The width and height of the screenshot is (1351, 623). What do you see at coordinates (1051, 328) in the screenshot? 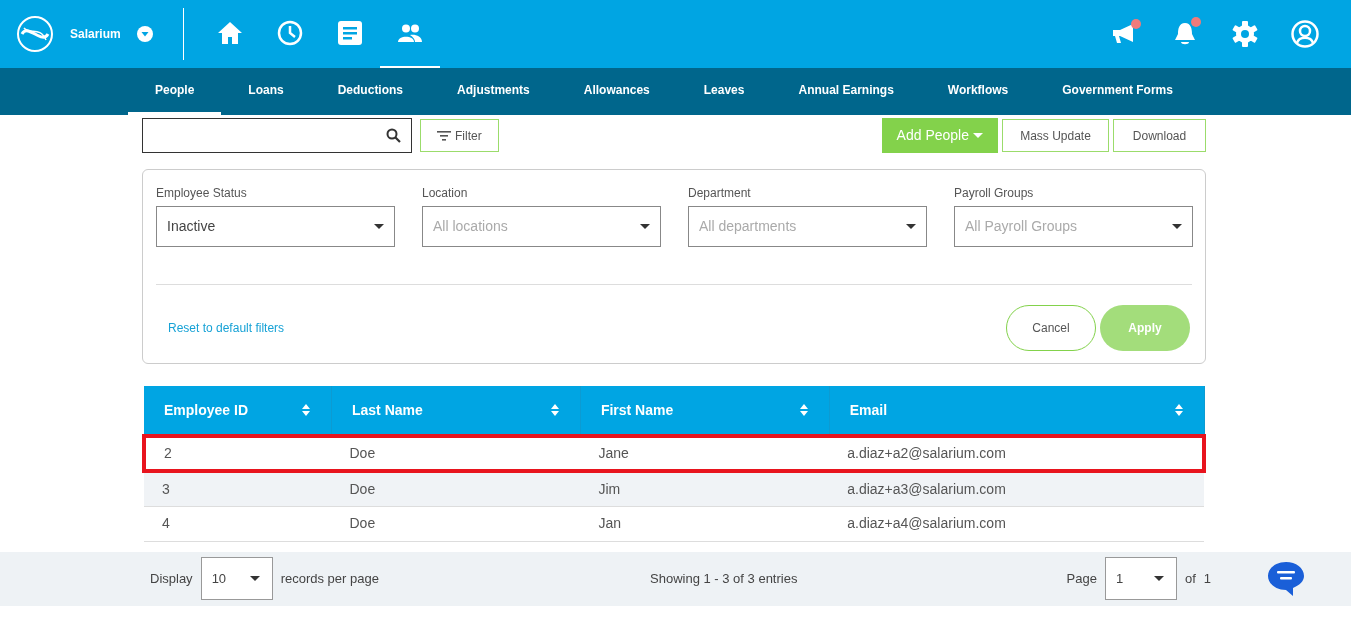
I see `cancel-button: Cancel` at bounding box center [1051, 328].